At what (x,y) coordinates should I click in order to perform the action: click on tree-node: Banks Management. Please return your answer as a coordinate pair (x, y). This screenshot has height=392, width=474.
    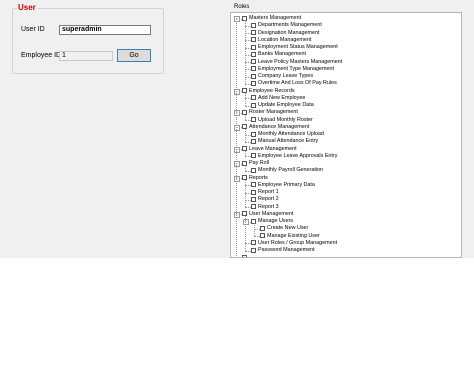
    Looking at the image, I should click on (346, 54).